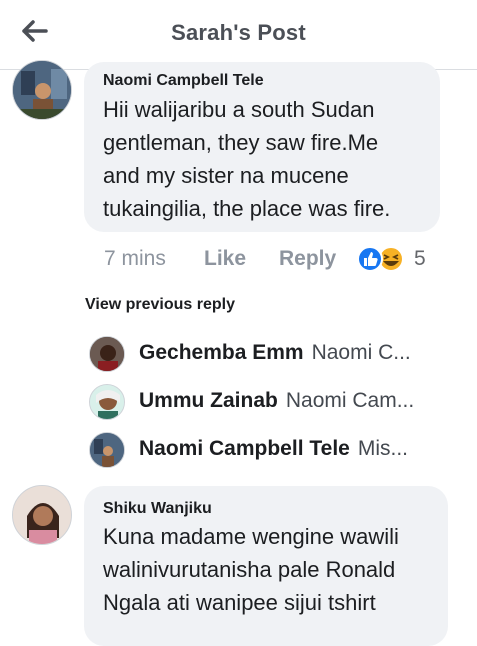 This screenshot has height=646, width=477. What do you see at coordinates (370, 259) in the screenshot?
I see `like-reaction-icon` at bounding box center [370, 259].